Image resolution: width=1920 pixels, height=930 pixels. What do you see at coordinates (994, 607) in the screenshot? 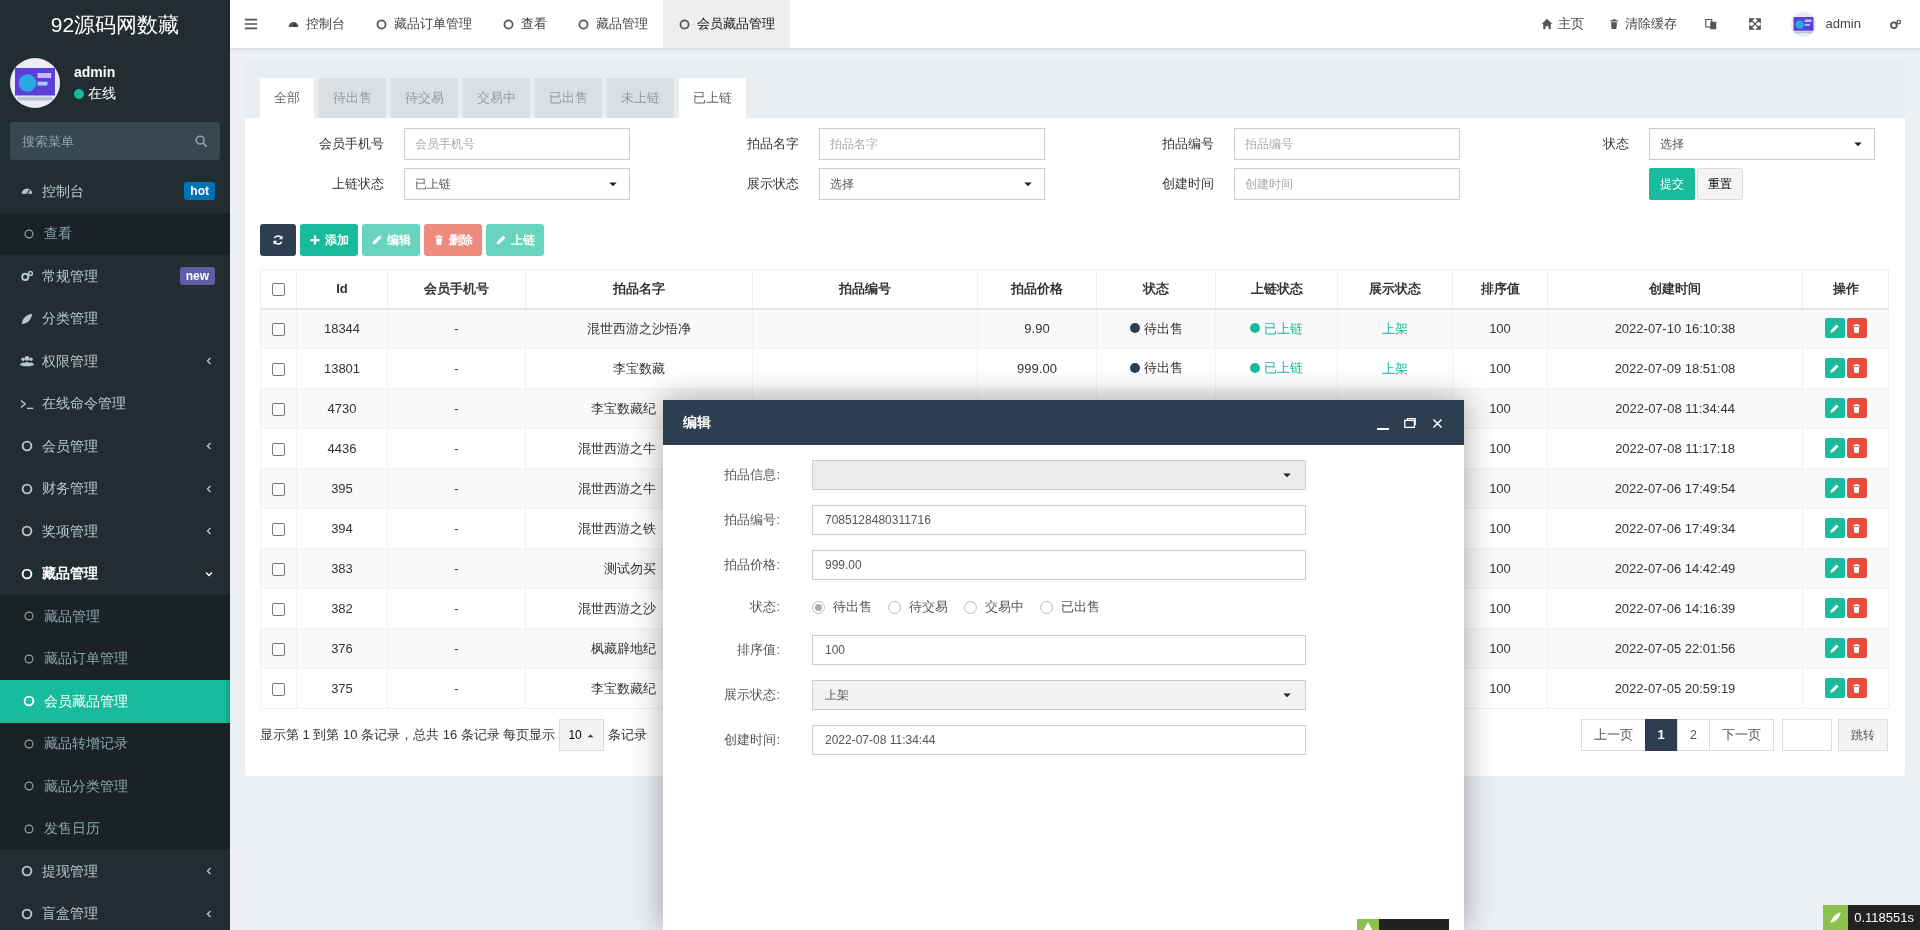
I see `radio-option: 交易中` at bounding box center [994, 607].